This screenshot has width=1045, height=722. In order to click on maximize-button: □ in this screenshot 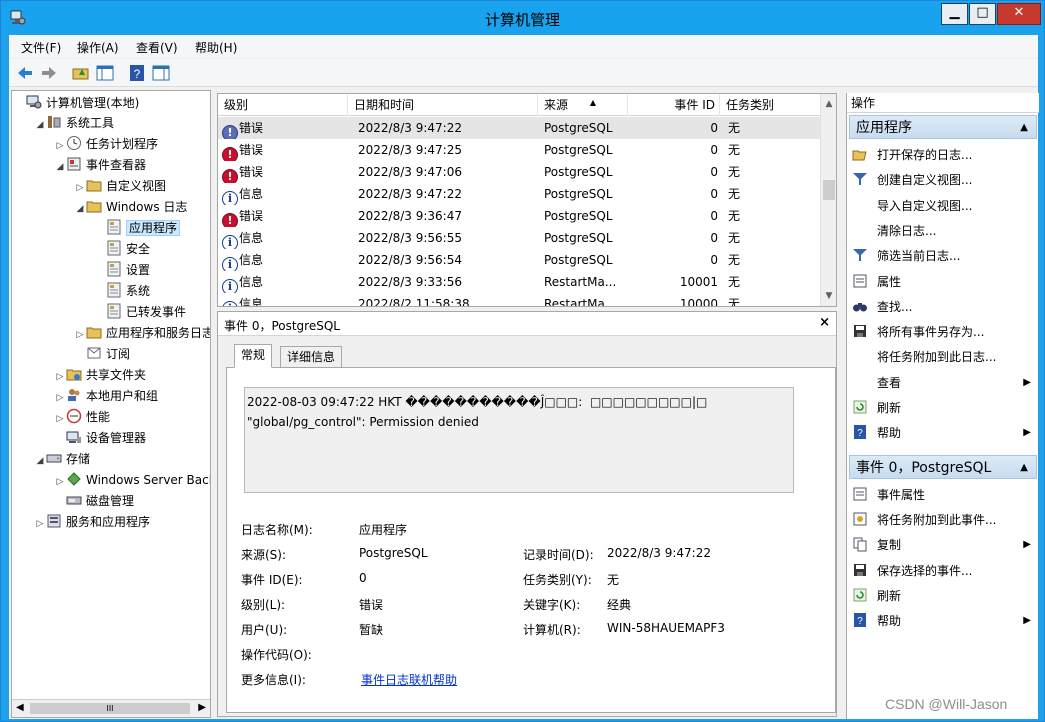, I will do `click(982, 14)`.